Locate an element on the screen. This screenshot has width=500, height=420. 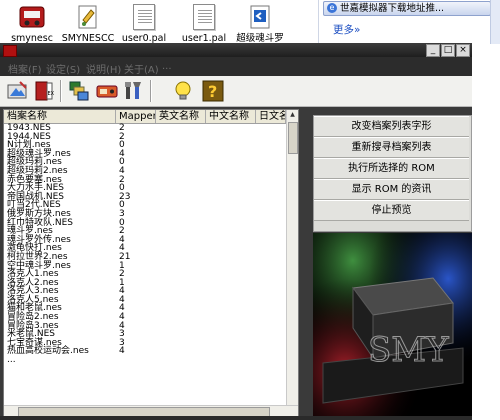
show-rom-info-button: 显示 ROM 的资讯 is located at coordinates (391, 189).